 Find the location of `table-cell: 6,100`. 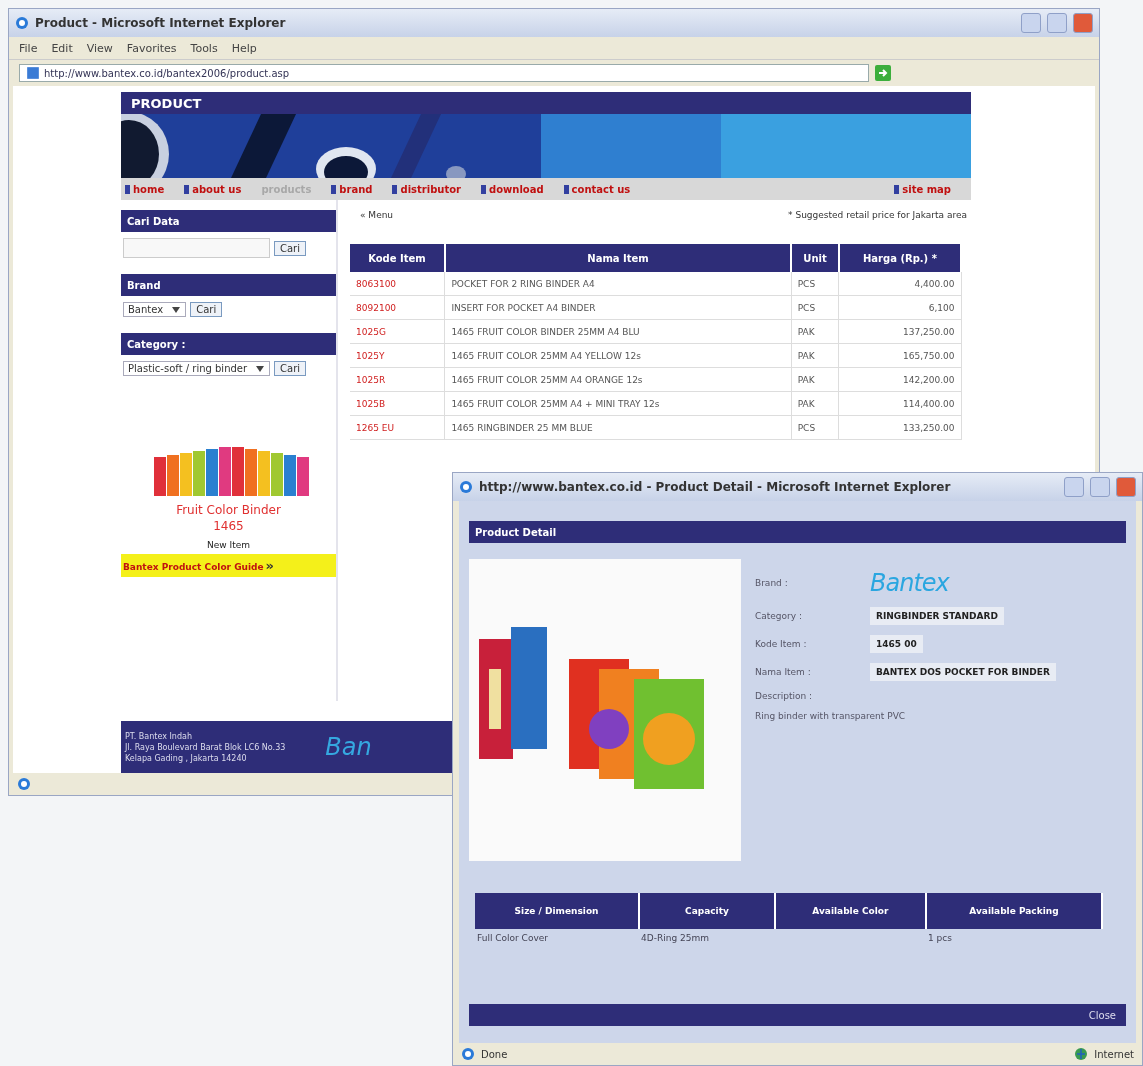

table-cell: 6,100 is located at coordinates (899, 307).